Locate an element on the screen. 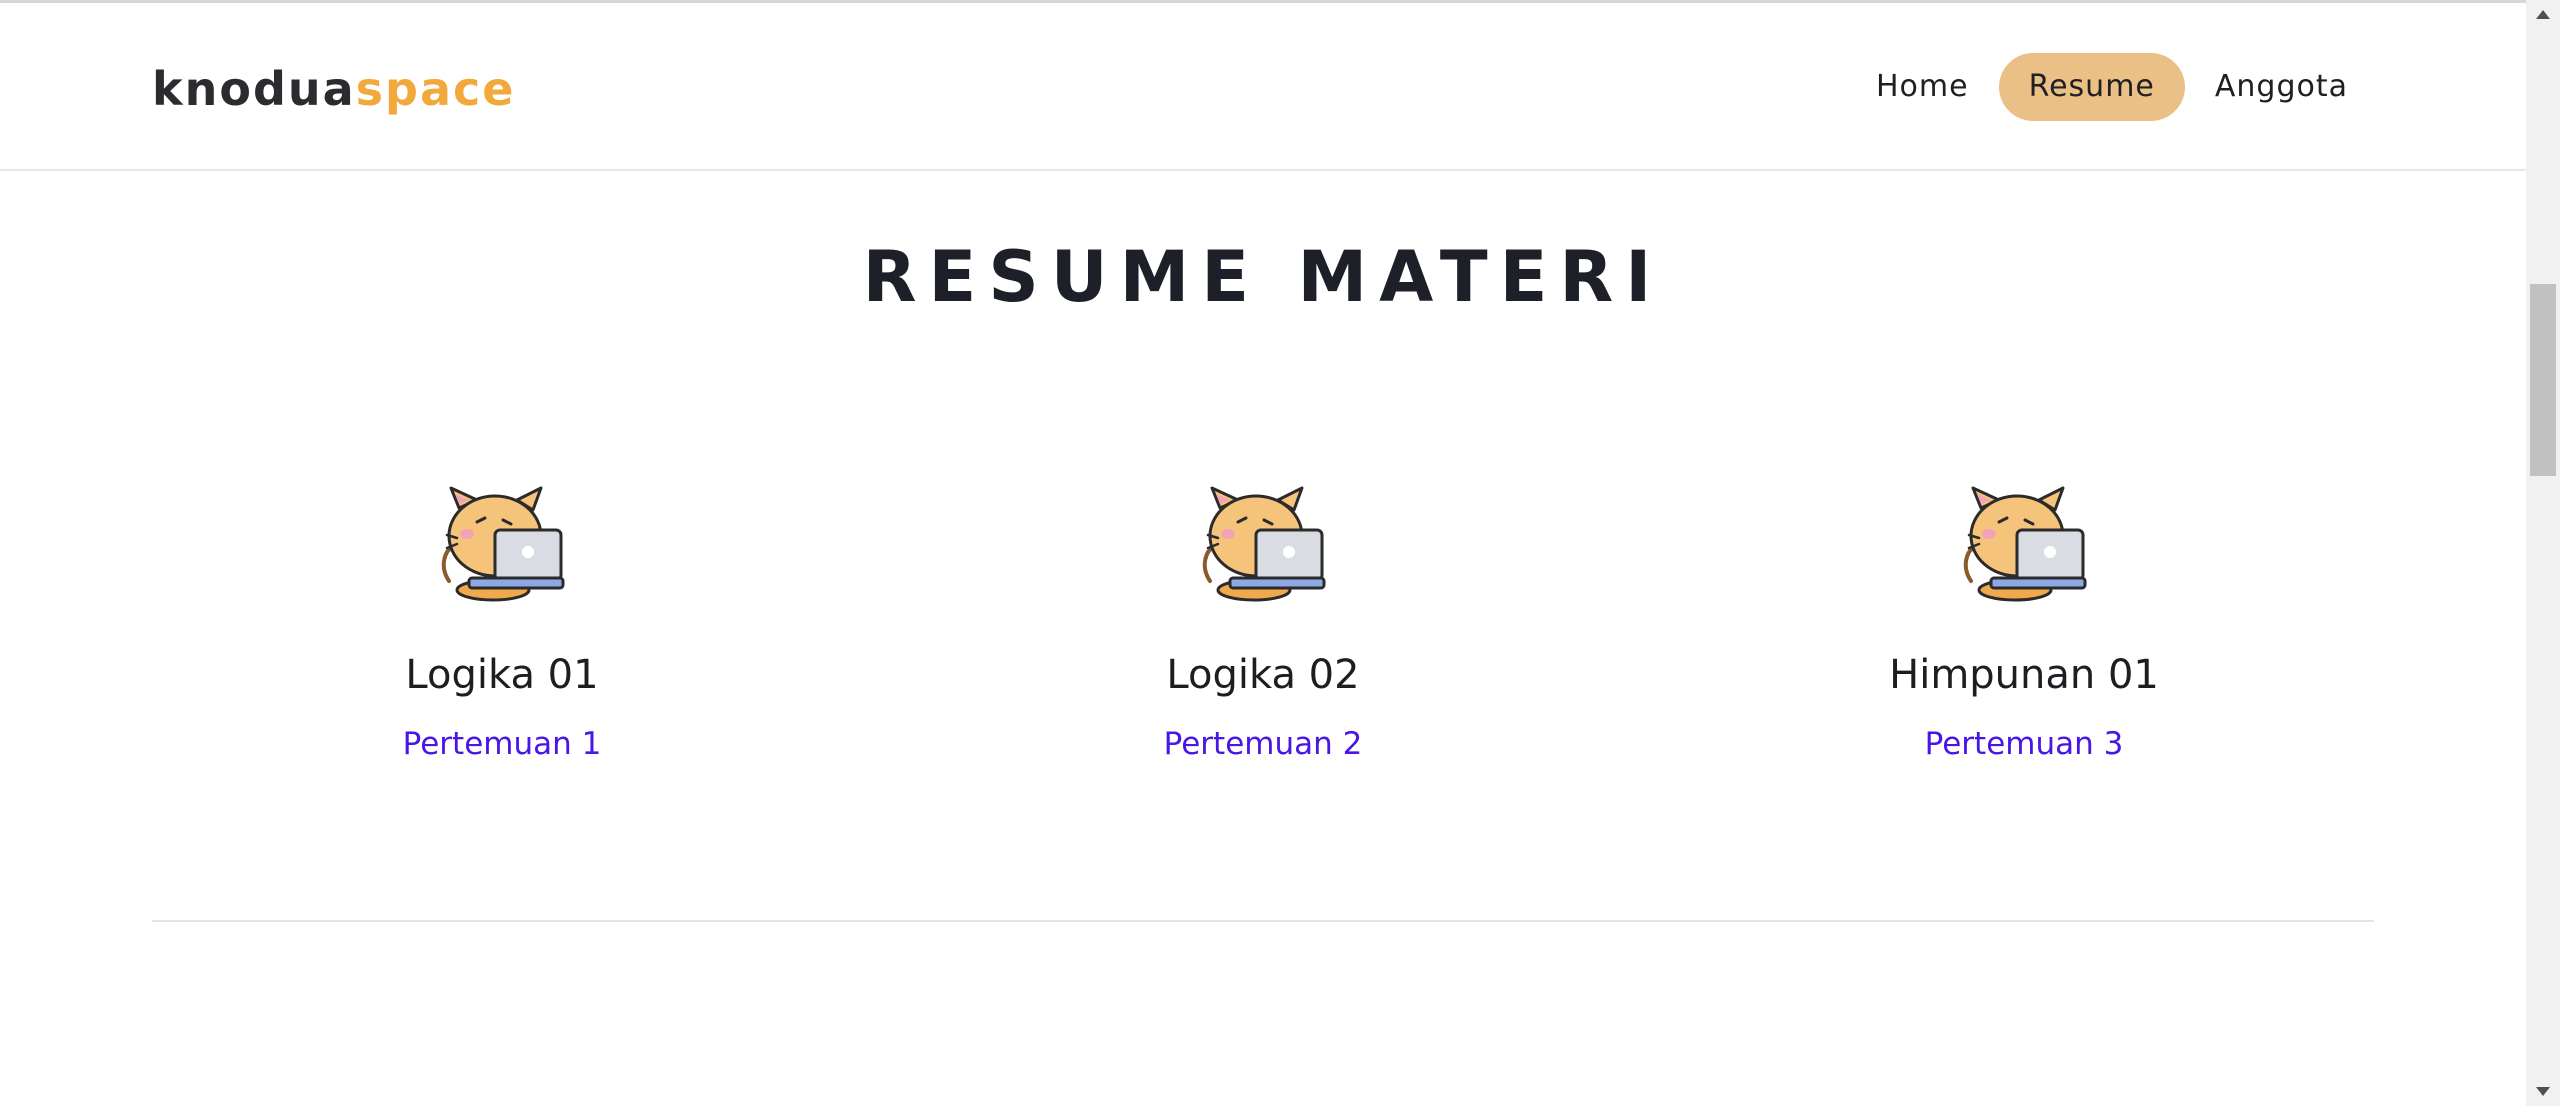  resume-card: Himpunan 01 Pertemuan 3 is located at coordinates (2024, 624).